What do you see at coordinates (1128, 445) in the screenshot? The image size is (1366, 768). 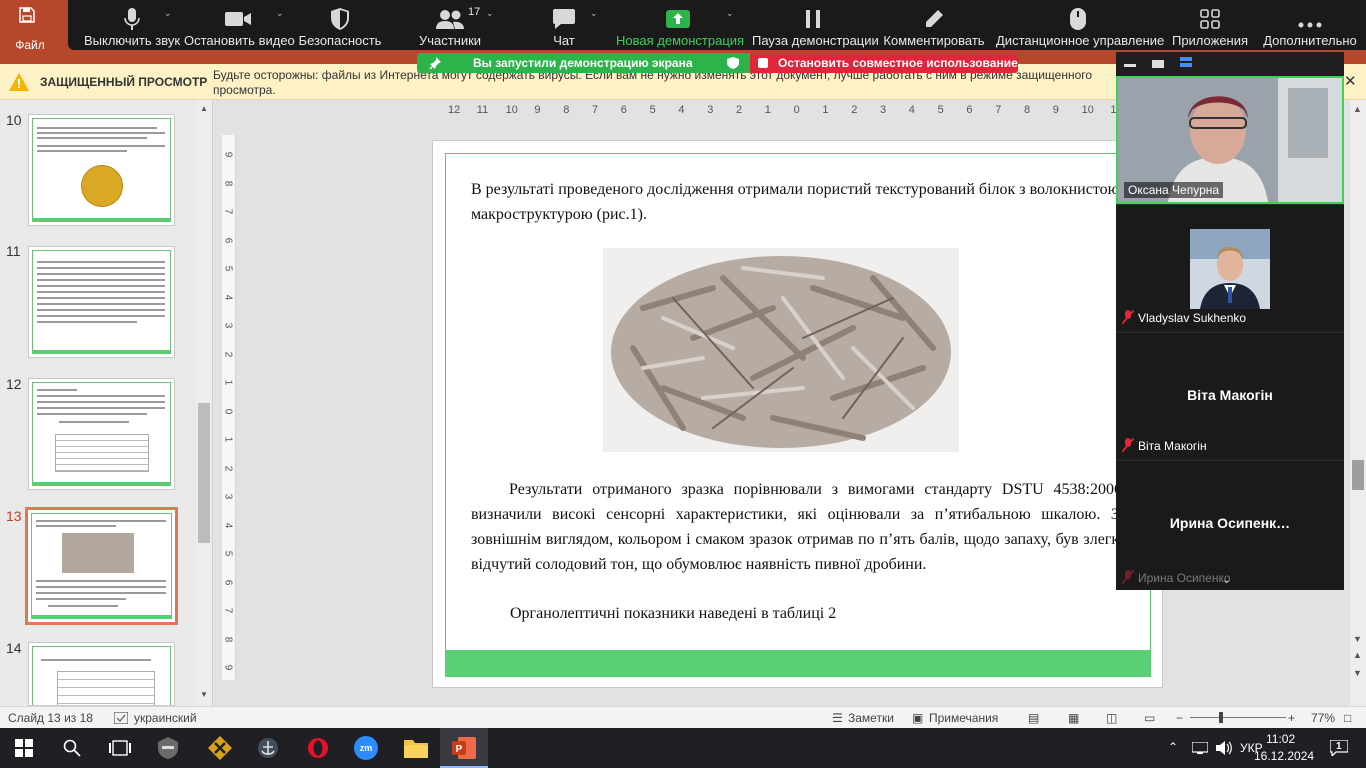 I see `muted-microphone-icon` at bounding box center [1128, 445].